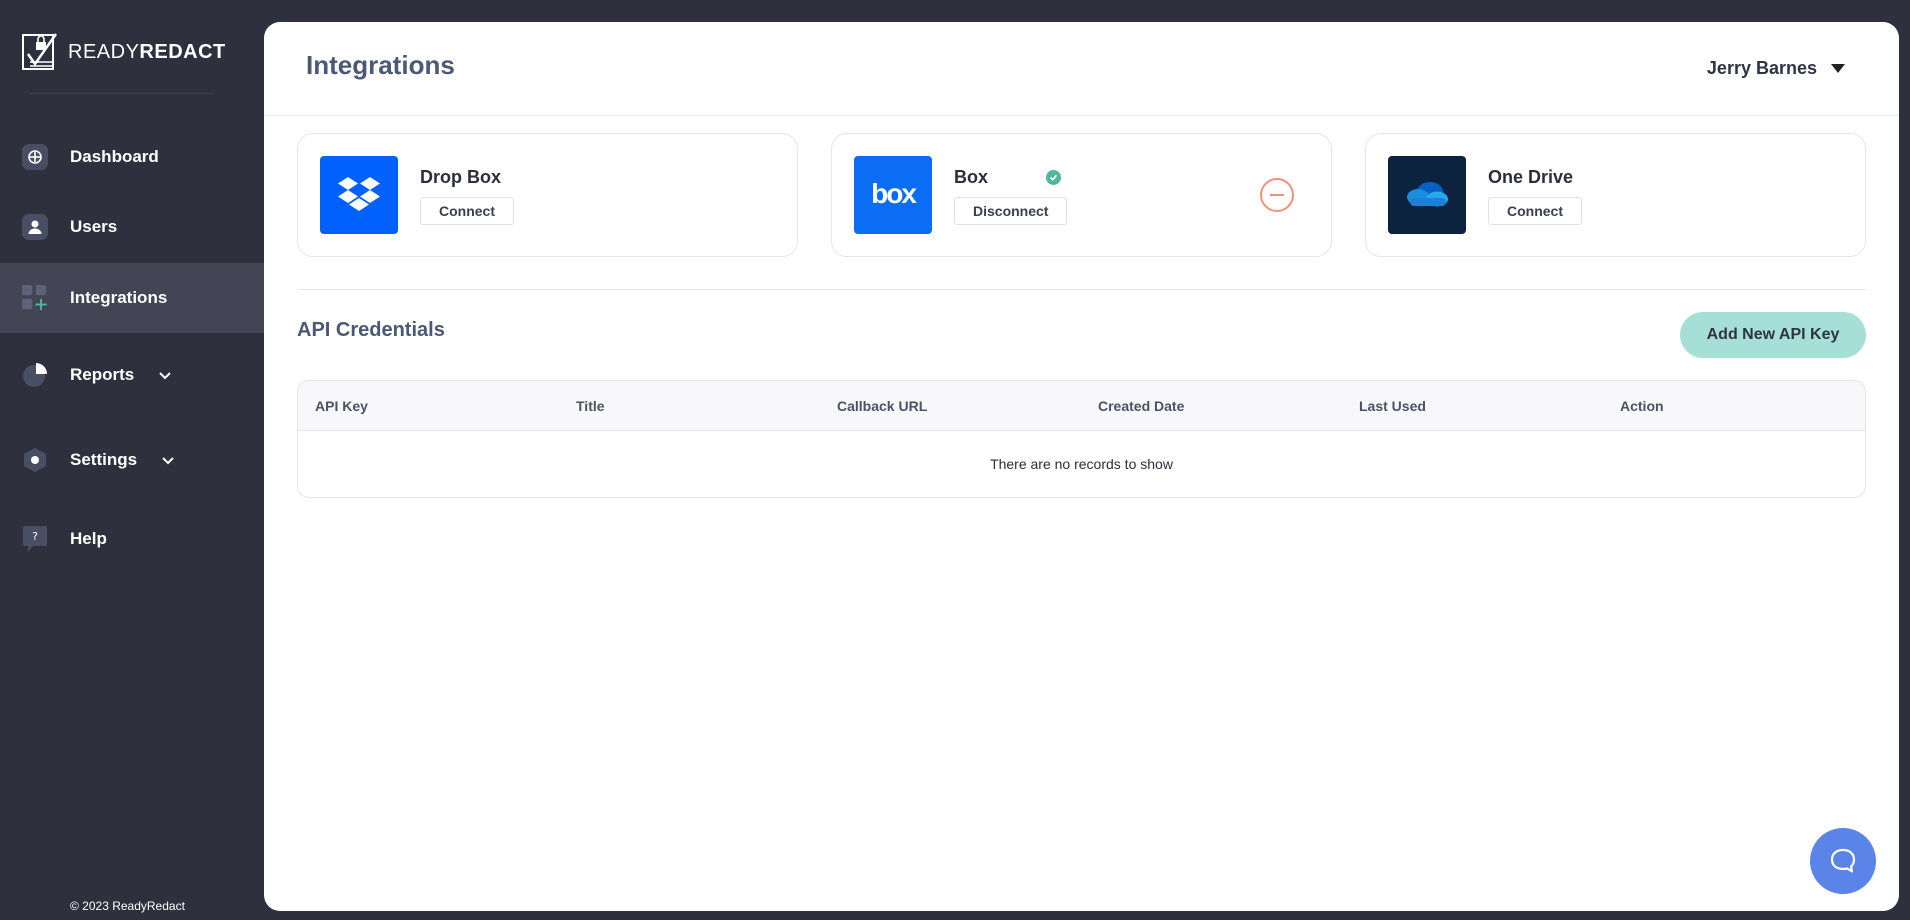  I want to click on integration-card-dropbox: Drop Box Connect, so click(547, 195).